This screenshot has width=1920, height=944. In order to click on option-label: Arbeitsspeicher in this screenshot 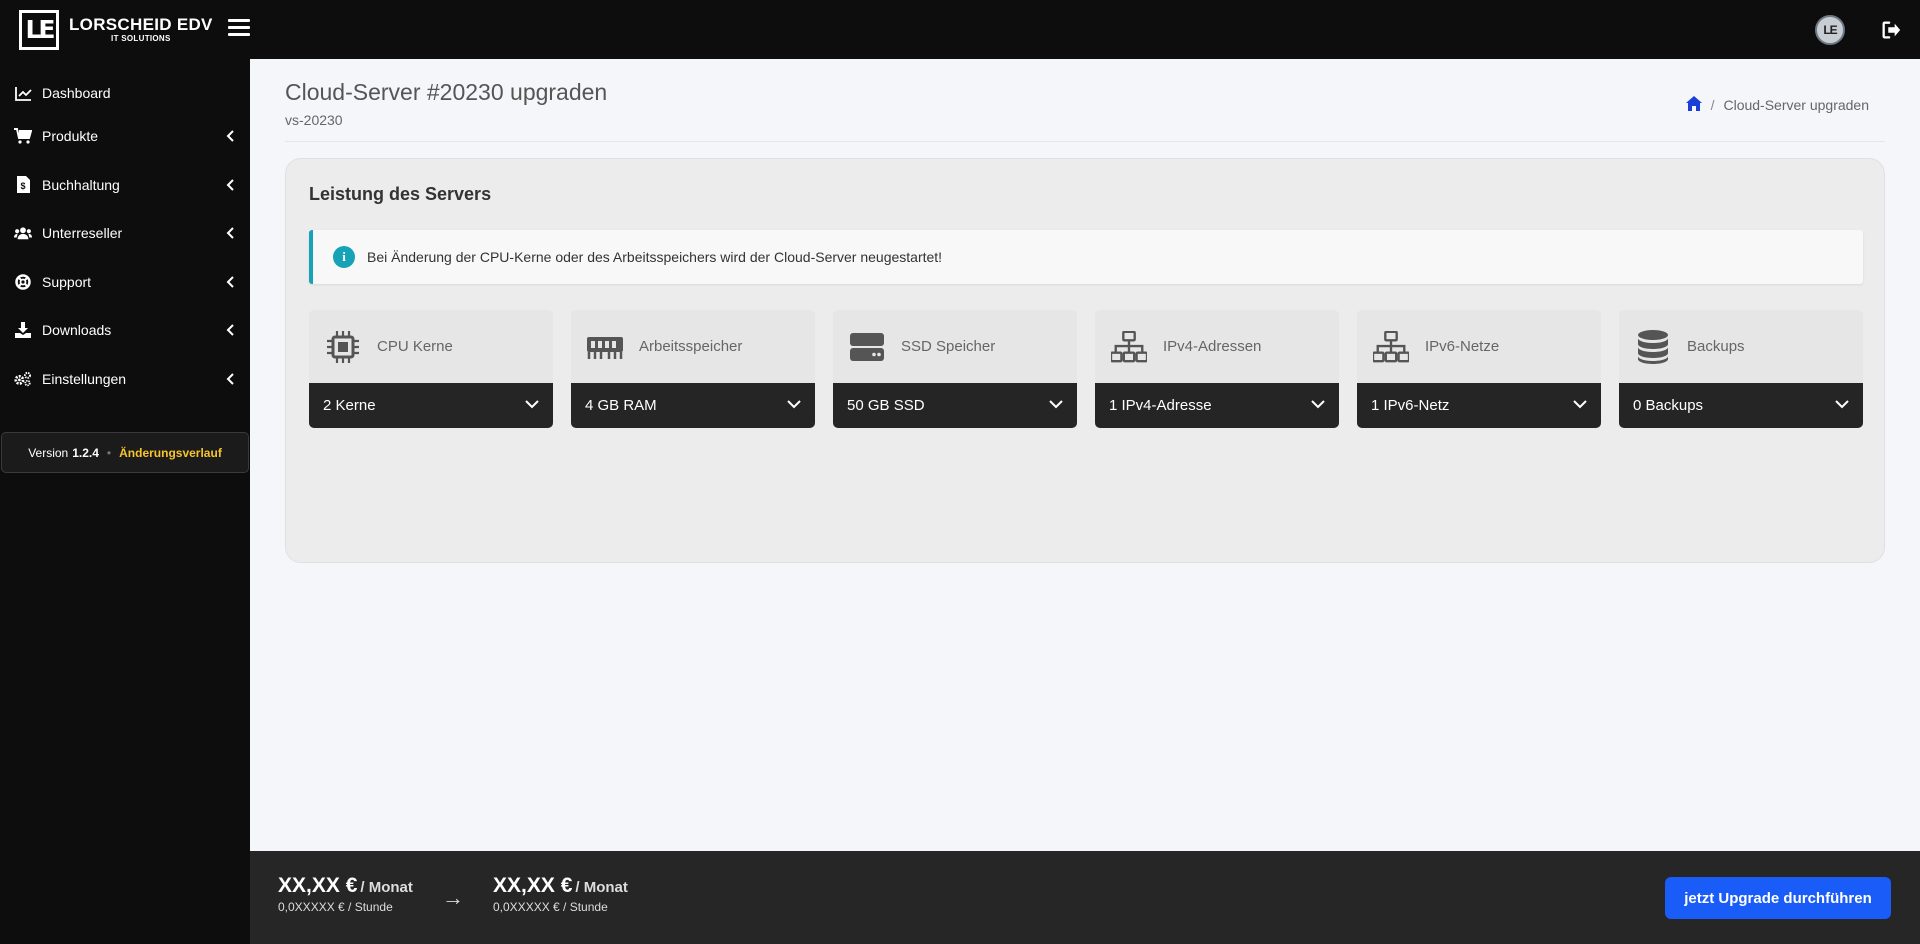, I will do `click(691, 346)`.